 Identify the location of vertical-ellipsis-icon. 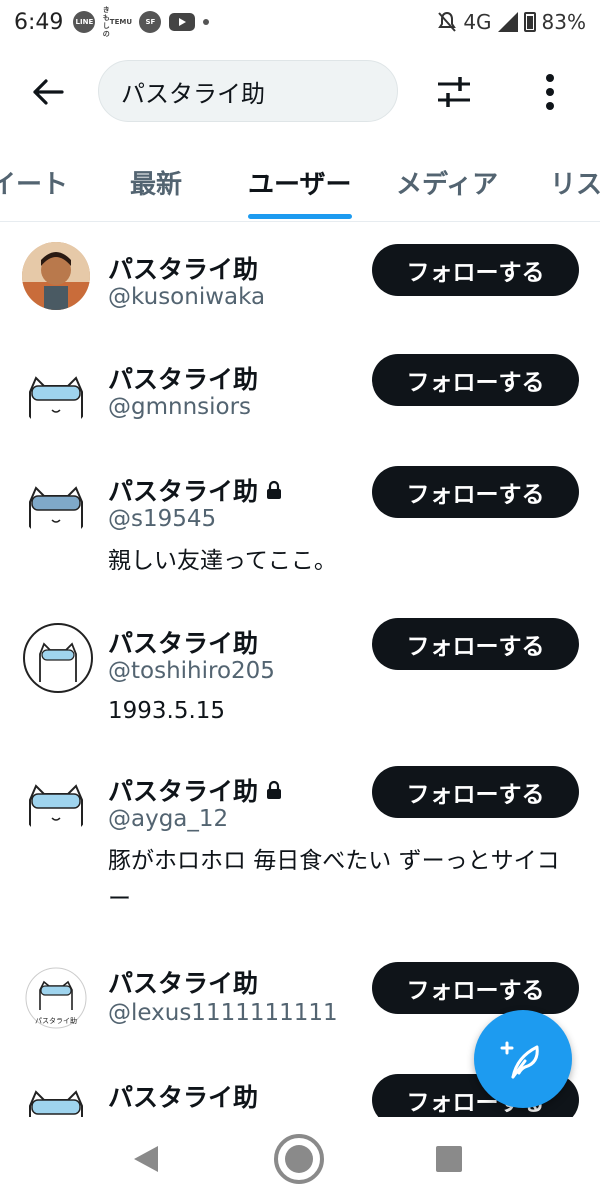
(550, 92).